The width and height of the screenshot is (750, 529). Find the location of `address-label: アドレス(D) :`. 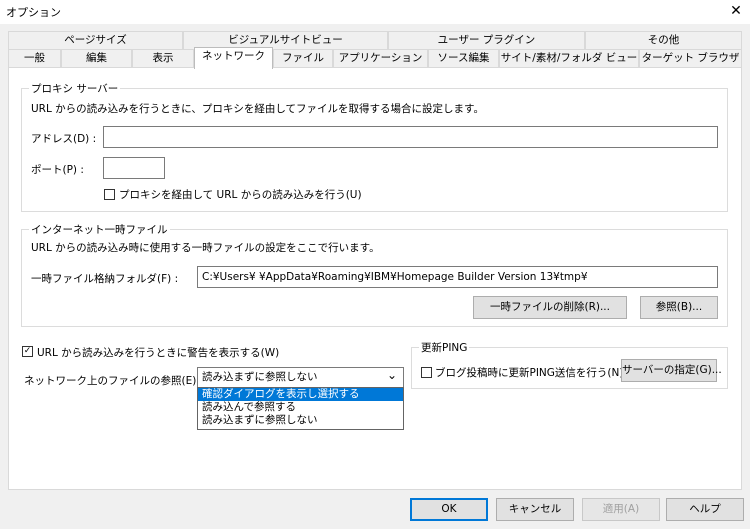

address-label: アドレス(D) : is located at coordinates (64, 139).